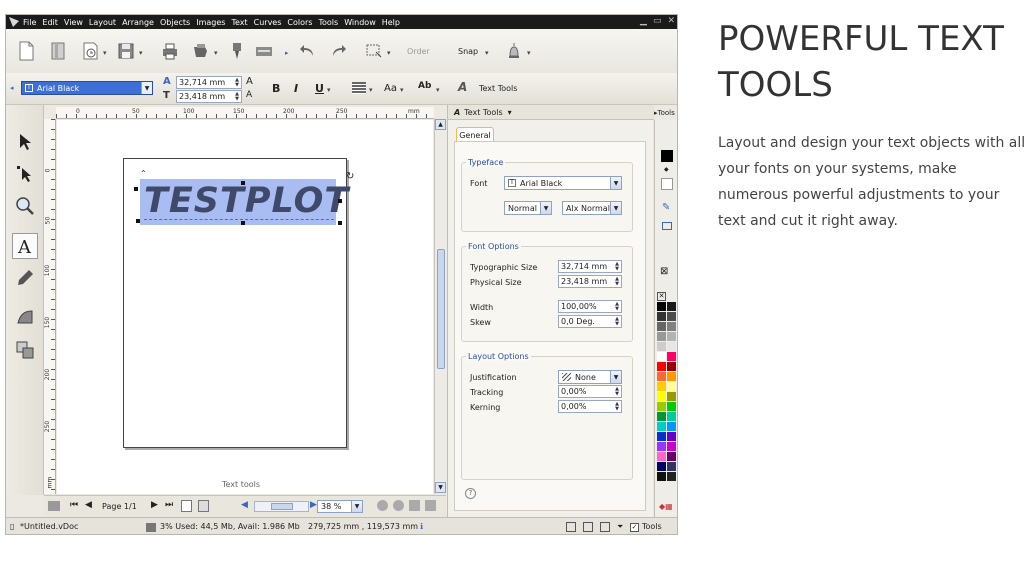  I want to click on no-color-swatch: ✕, so click(667, 297).